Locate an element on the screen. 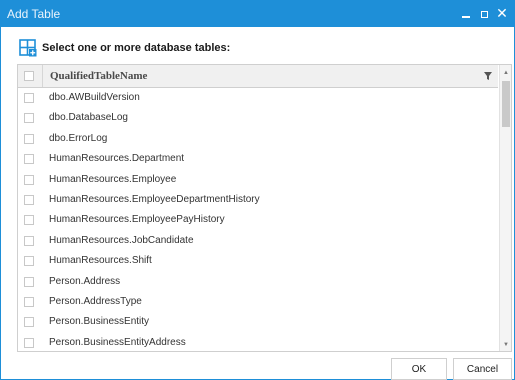  scroll-down-icon: ▼ is located at coordinates (505, 345).